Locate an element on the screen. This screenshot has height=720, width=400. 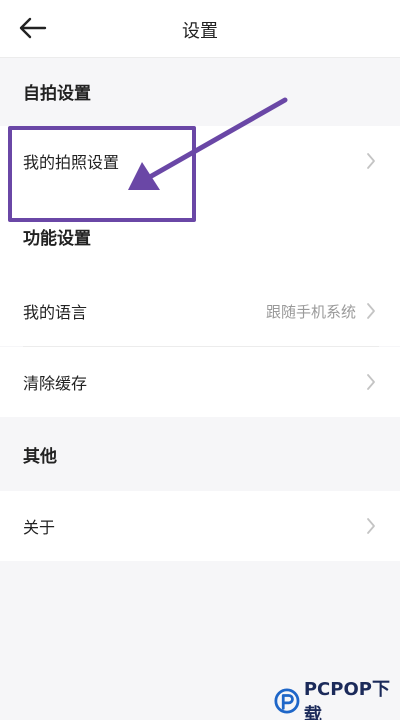
watermark-text: PCPOP下载 is located at coordinates (346, 699).